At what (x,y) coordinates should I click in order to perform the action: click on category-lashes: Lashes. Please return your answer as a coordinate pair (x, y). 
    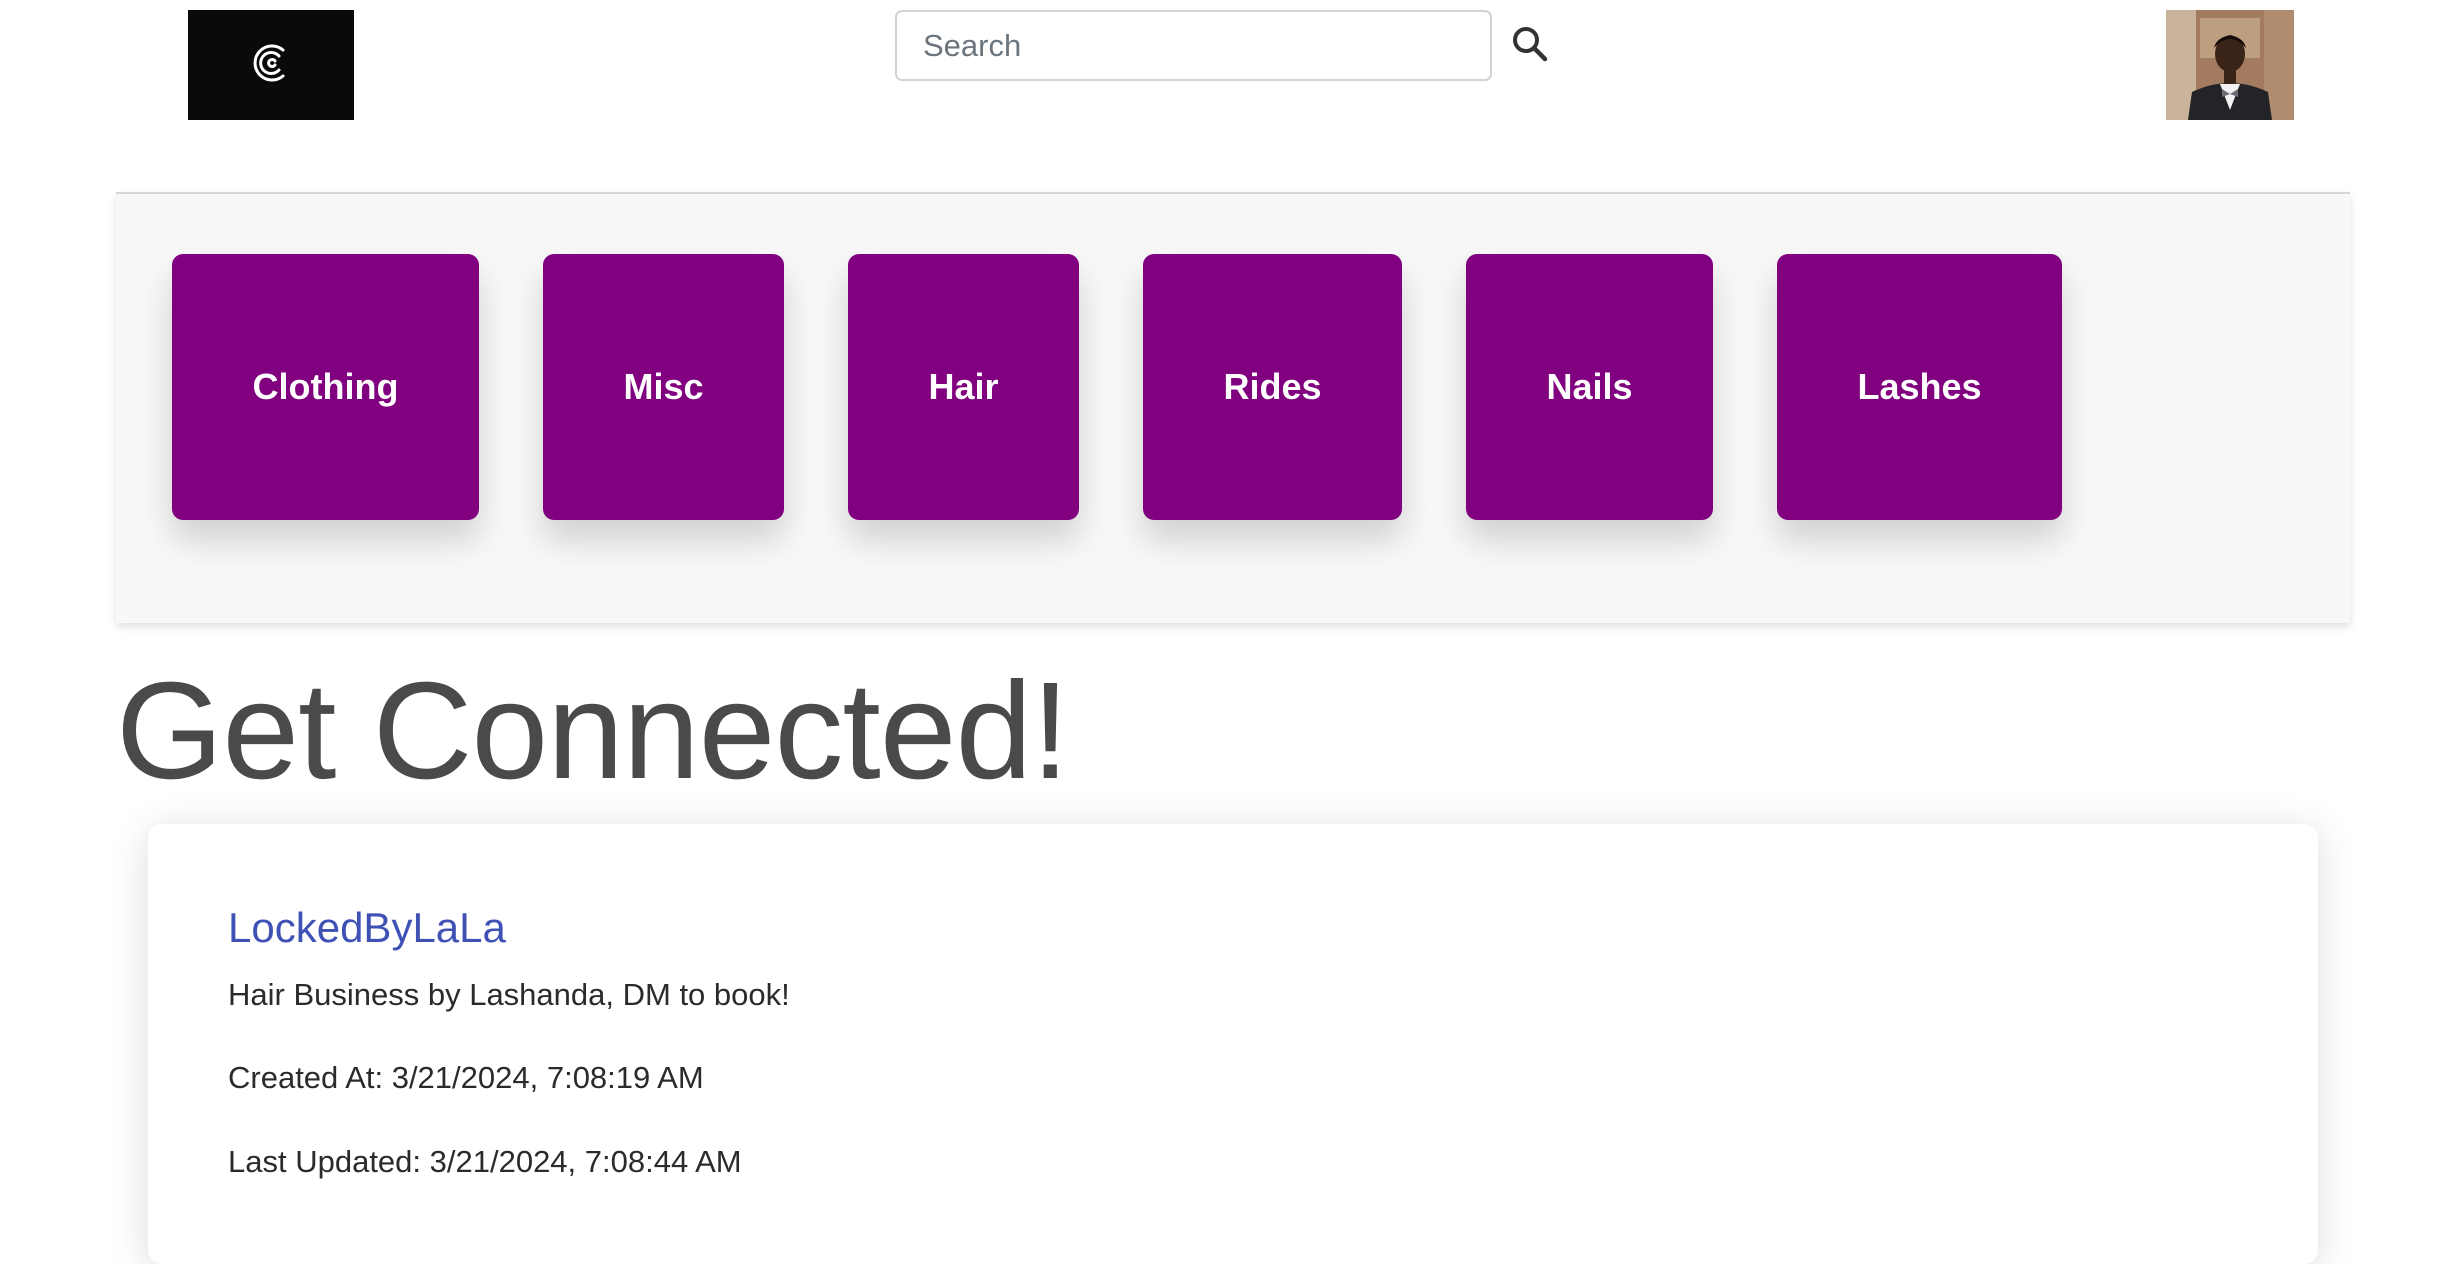
    Looking at the image, I should click on (1919, 387).